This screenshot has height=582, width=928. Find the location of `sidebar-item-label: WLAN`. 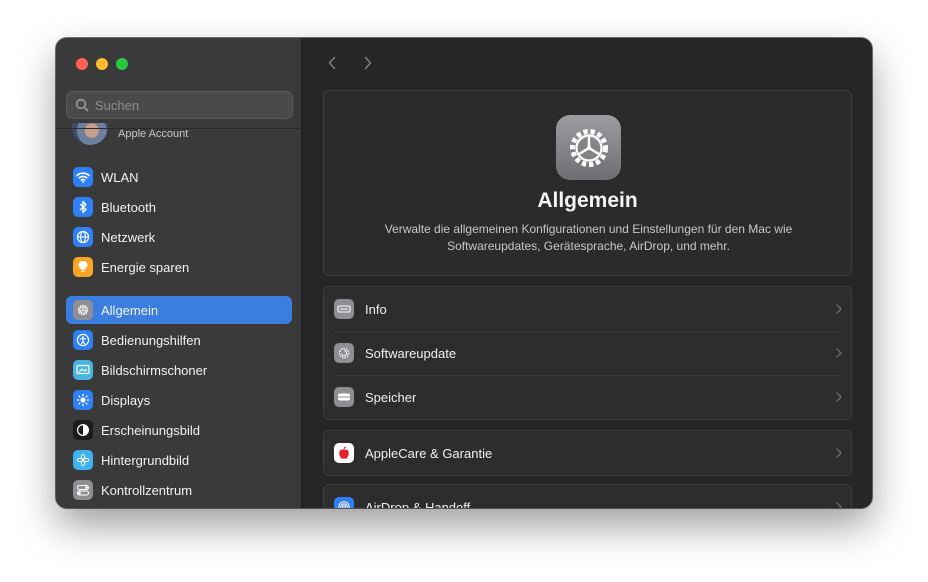

sidebar-item-label: WLAN is located at coordinates (120, 177).